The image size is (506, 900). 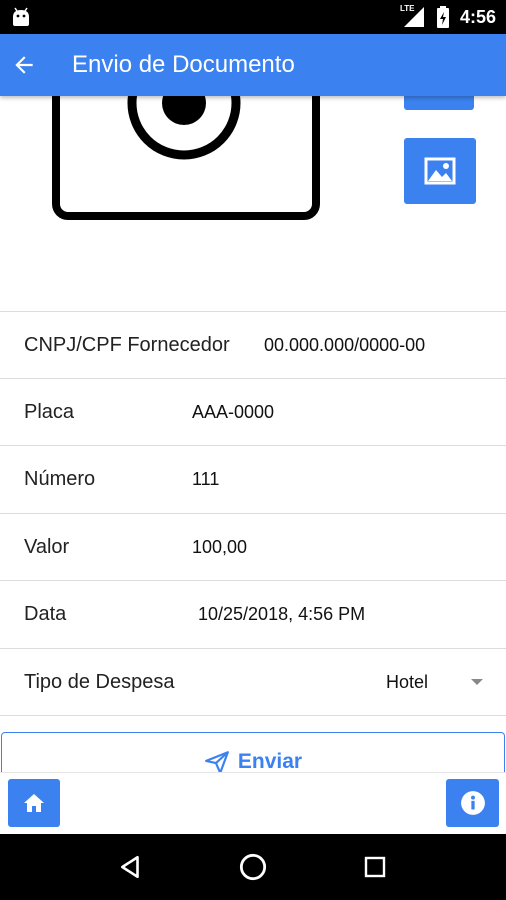 What do you see at coordinates (253, 715) in the screenshot?
I see `divider` at bounding box center [253, 715].